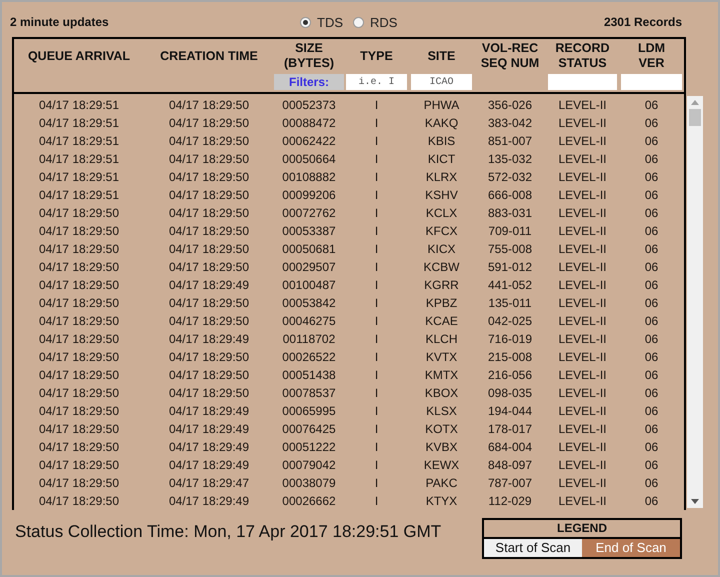 This screenshot has height=577, width=720. I want to click on scroll-up-icon, so click(695, 102).